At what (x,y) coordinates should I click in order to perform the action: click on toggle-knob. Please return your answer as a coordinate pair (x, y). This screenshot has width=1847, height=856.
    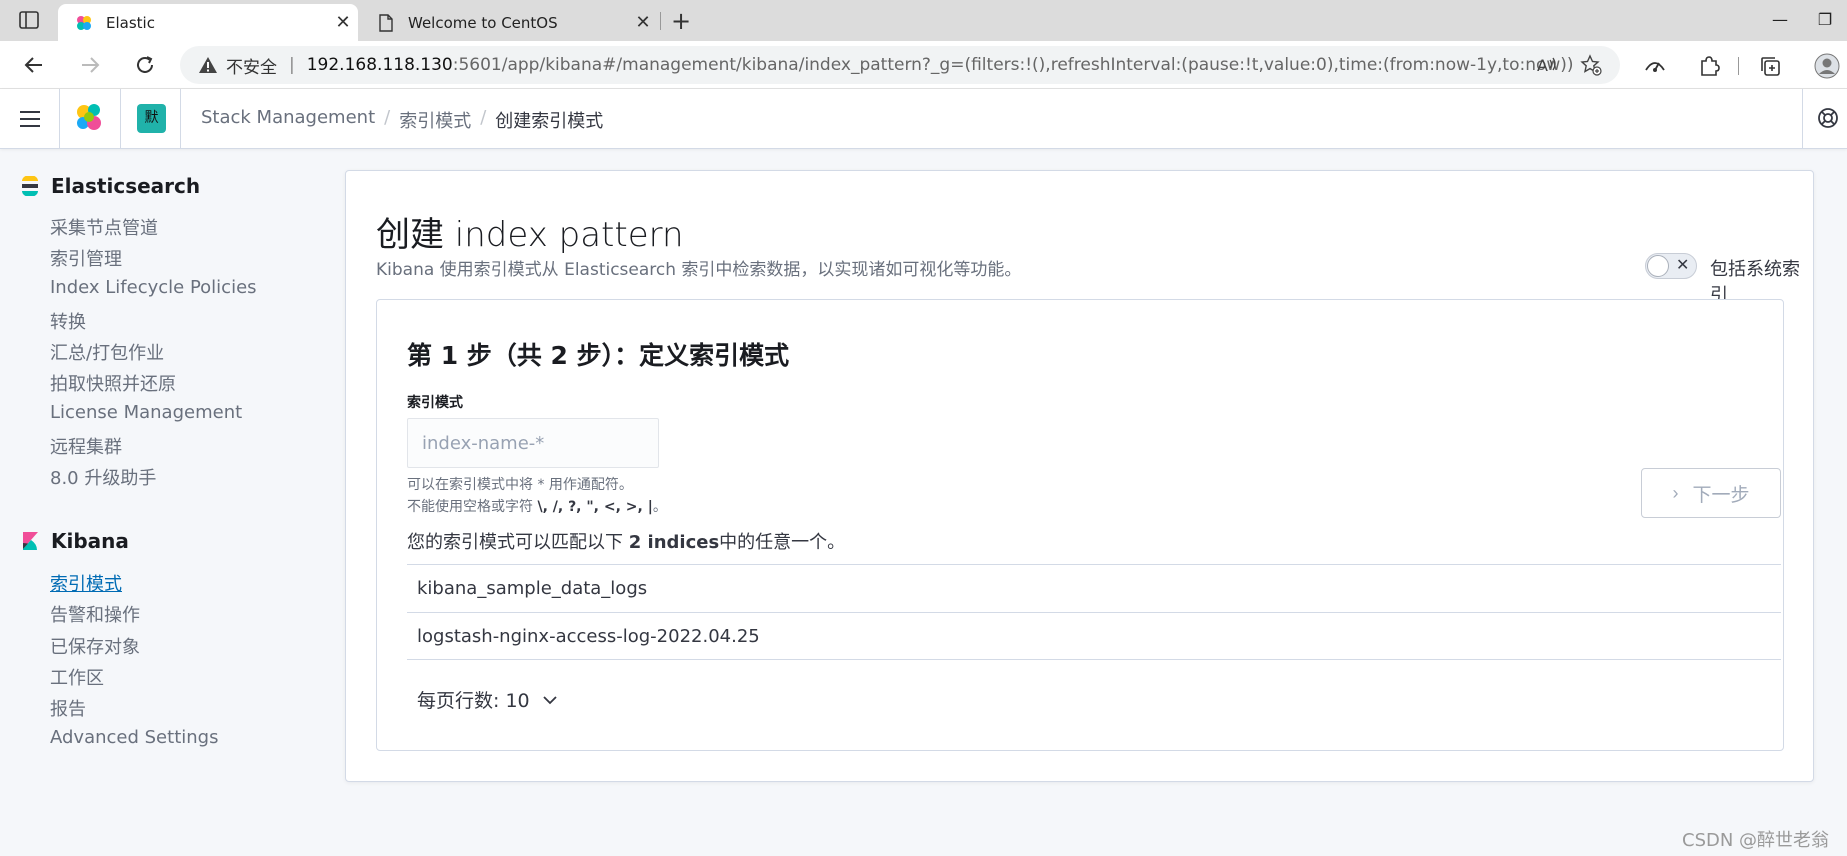
    Looking at the image, I should click on (1658, 266).